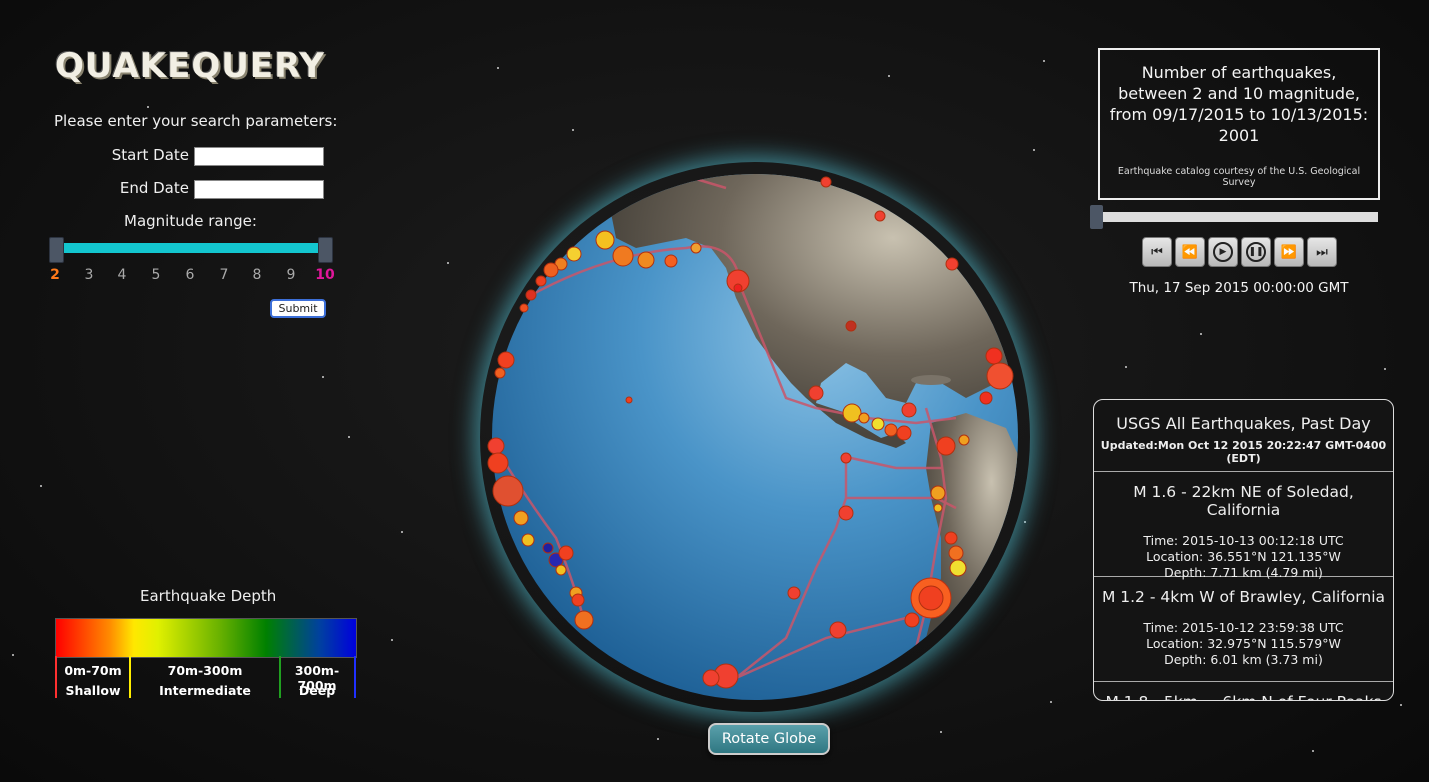 The height and width of the screenshot is (782, 1429). Describe the element at coordinates (298, 308) in the screenshot. I see `submit-button: Submit` at that location.